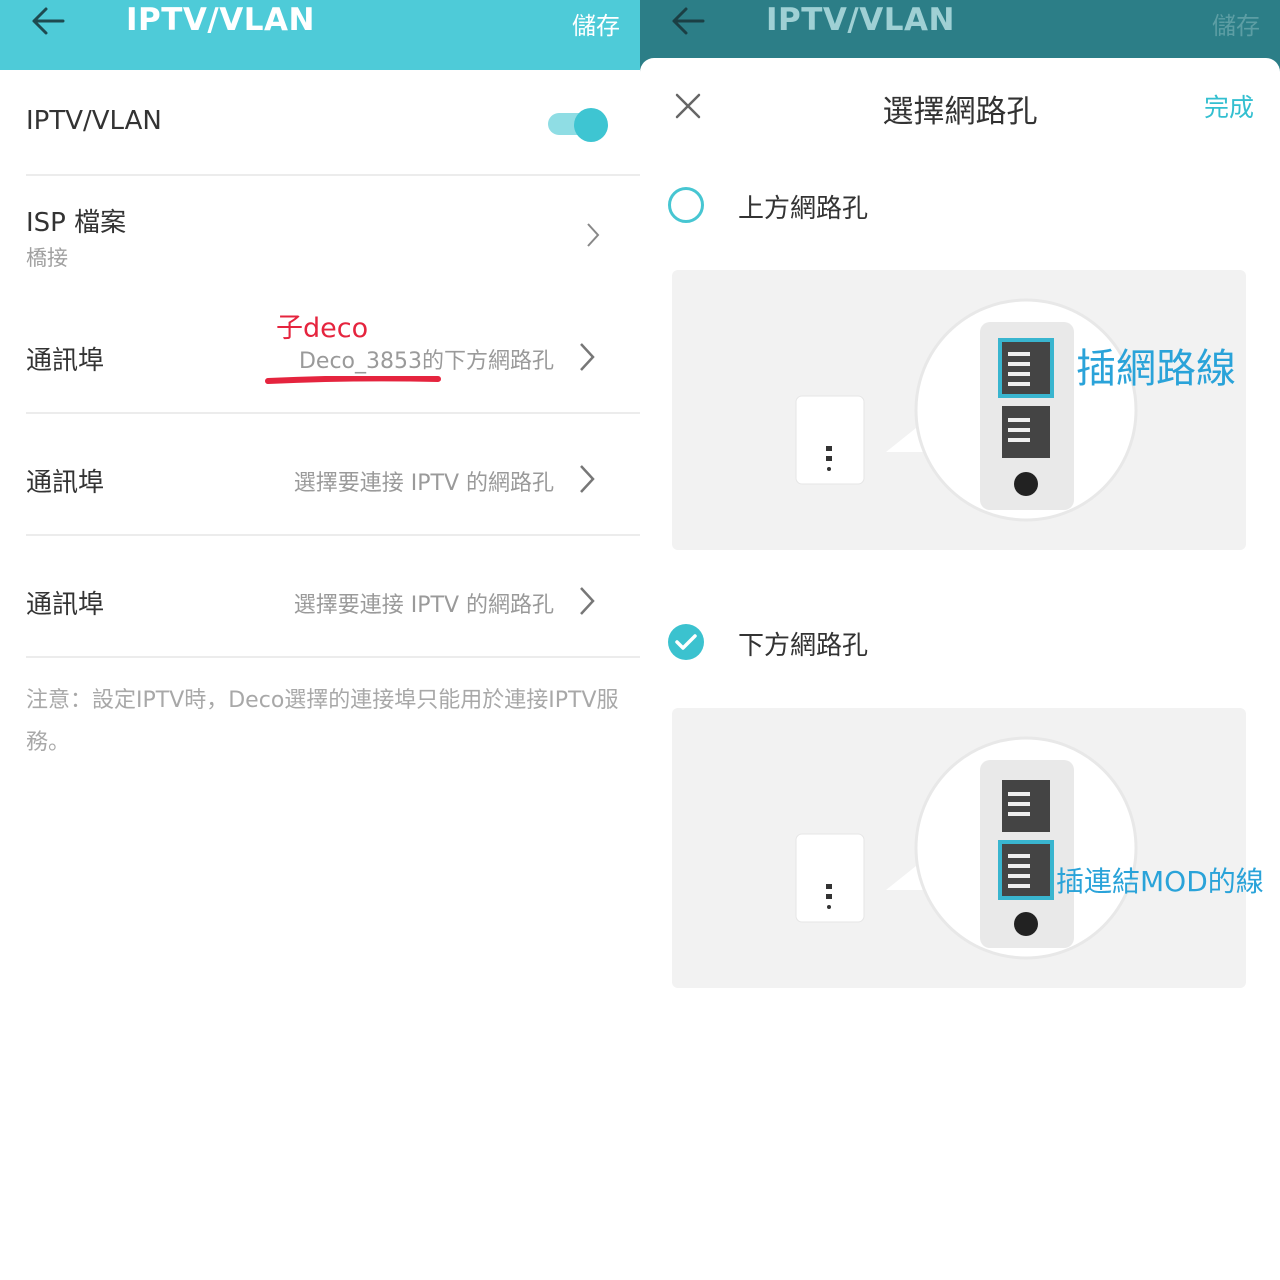 Image resolution: width=1280 pixels, height=1280 pixels. I want to click on iptv-toggle-label: IPTV/VLAN, so click(94, 121).